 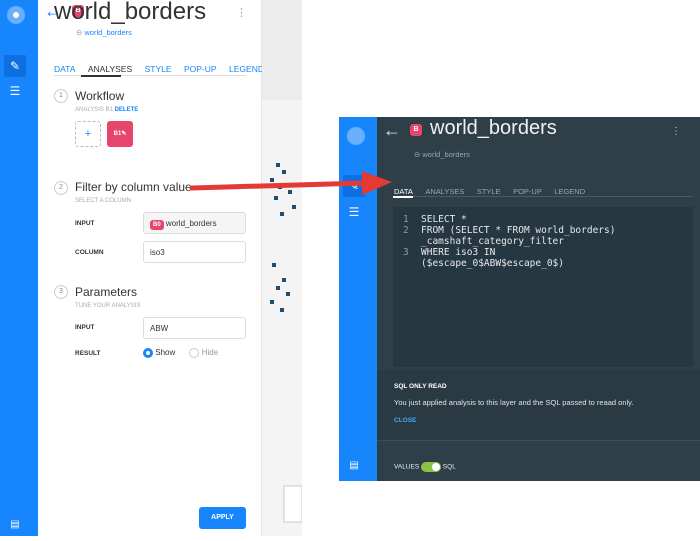 What do you see at coordinates (282, 318) in the screenshot?
I see `map-shapes` at bounding box center [282, 318].